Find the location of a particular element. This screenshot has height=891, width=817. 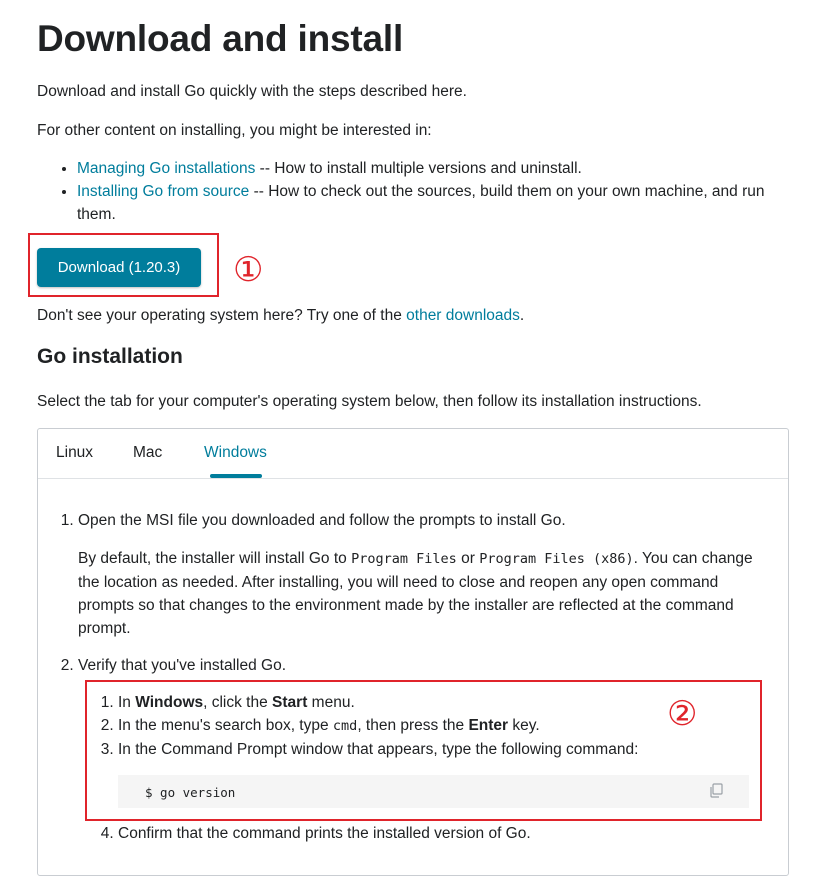

page-title: Download and install is located at coordinates (220, 38).